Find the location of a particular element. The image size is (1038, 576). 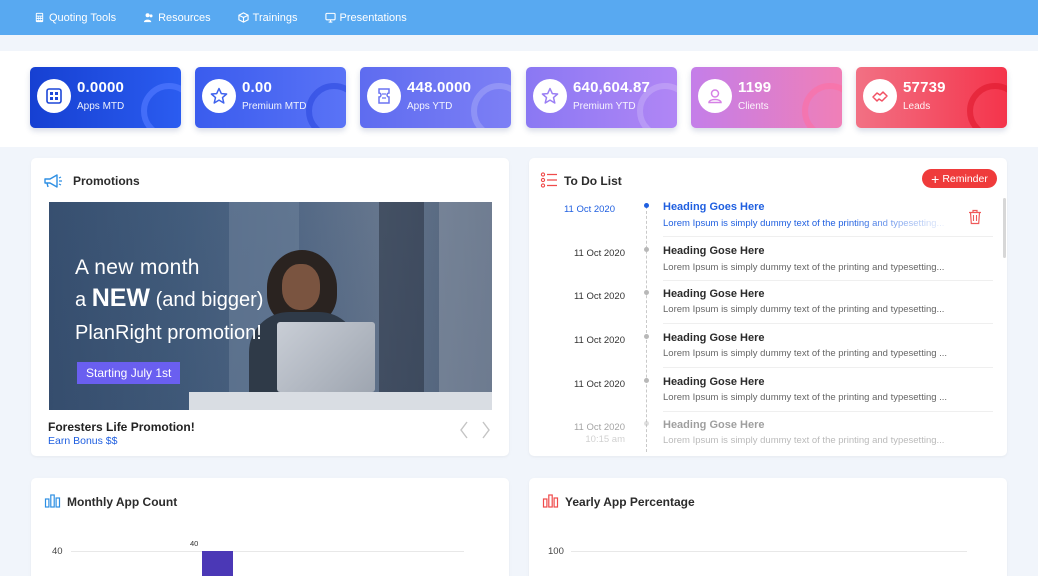

panel-title: To Do List is located at coordinates (593, 181).